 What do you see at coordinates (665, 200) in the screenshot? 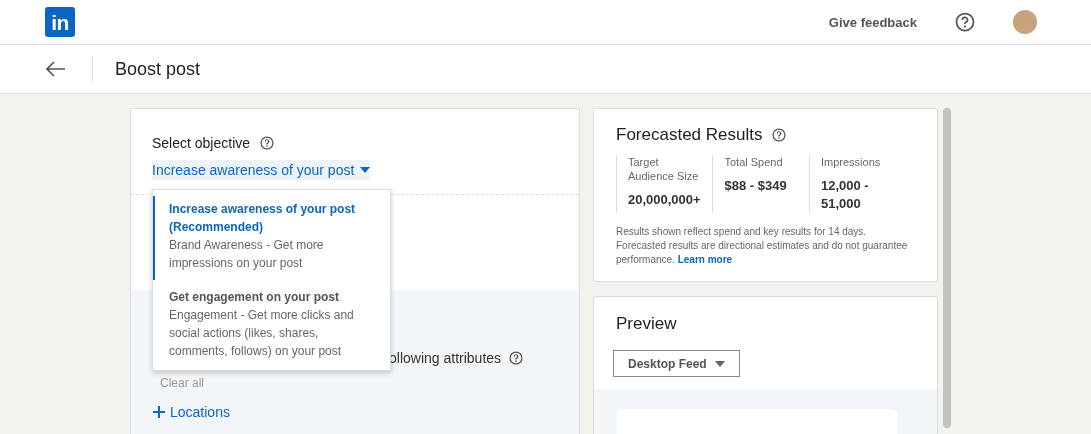
I see `metric-value: 20,000,000+` at bounding box center [665, 200].